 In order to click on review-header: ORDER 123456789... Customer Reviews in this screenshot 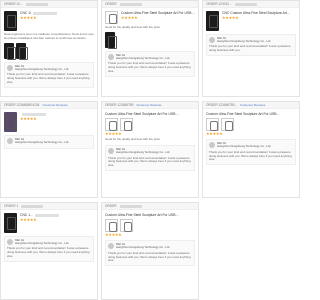, I will do `click(251, 105)`.